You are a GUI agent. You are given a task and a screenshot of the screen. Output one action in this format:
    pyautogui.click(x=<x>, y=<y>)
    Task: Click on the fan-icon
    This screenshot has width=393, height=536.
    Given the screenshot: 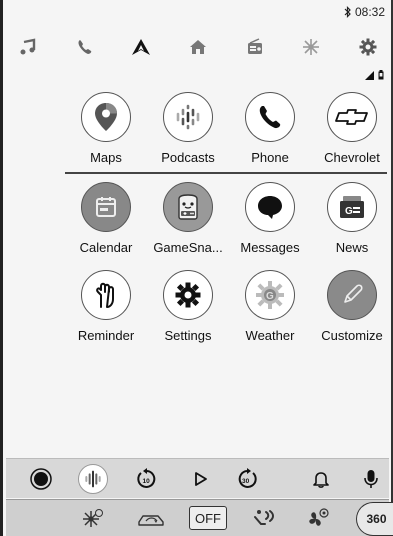 What is the action you would take?
    pyautogui.click(x=311, y=47)
    